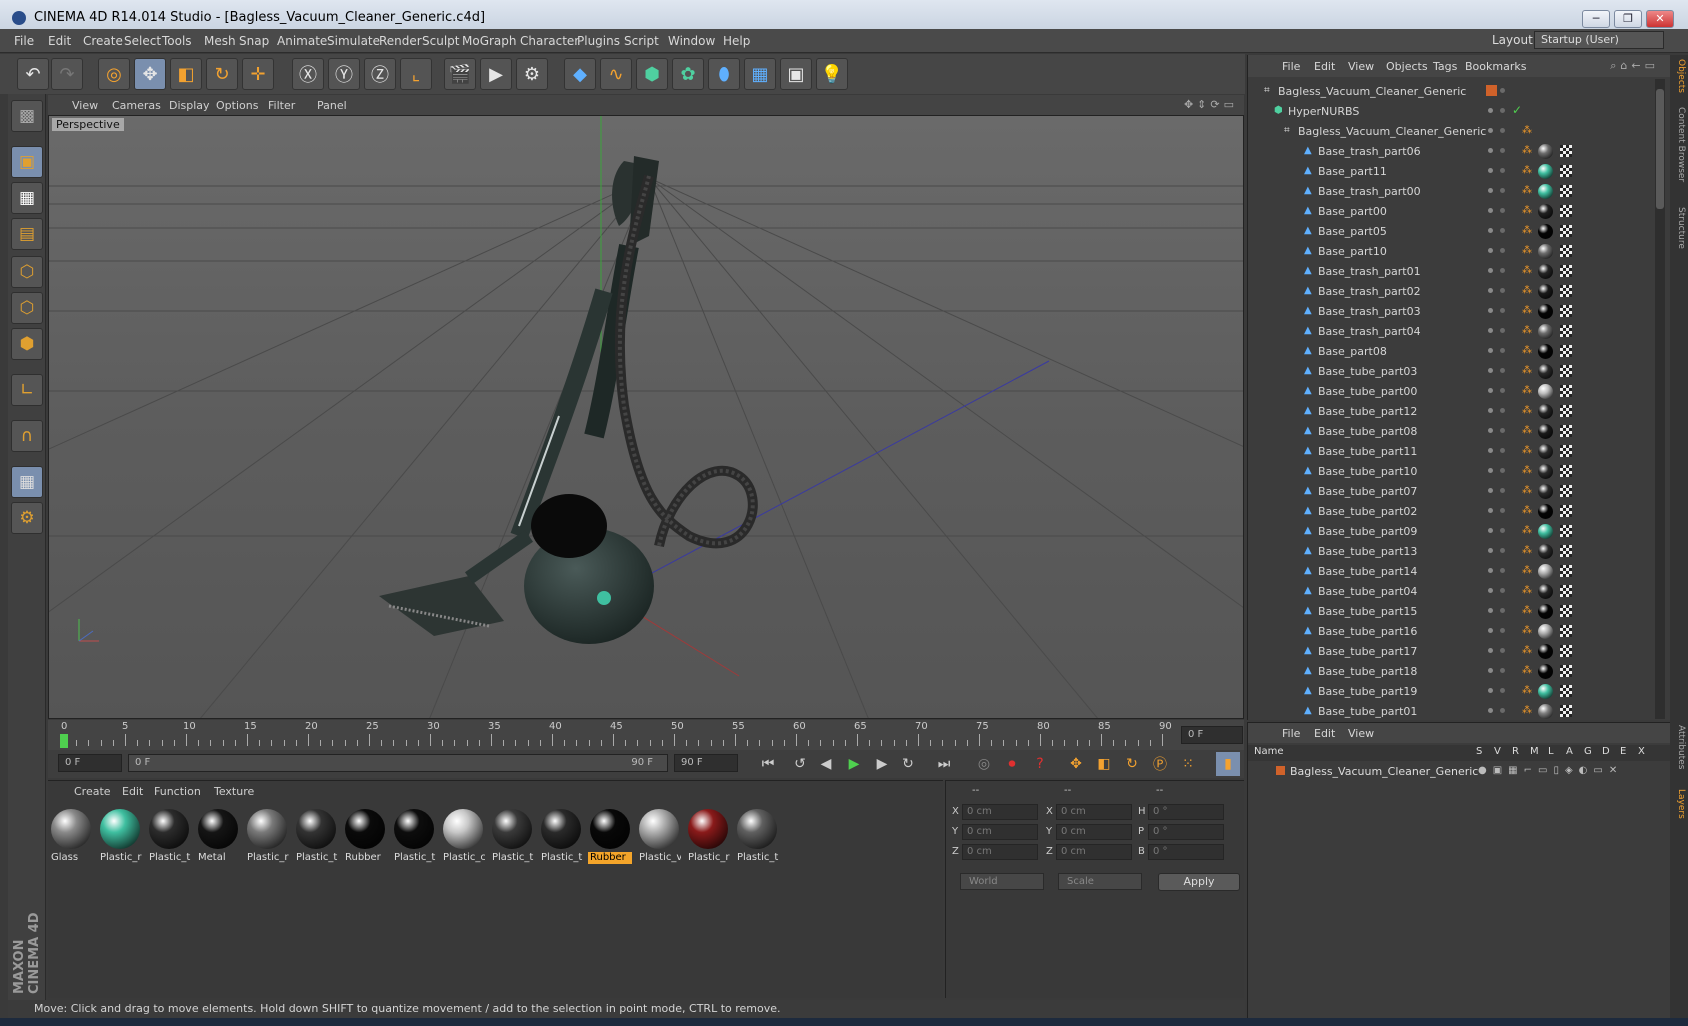 The image size is (1688, 1026). I want to click on viewport-menu-view: View, so click(85, 105).